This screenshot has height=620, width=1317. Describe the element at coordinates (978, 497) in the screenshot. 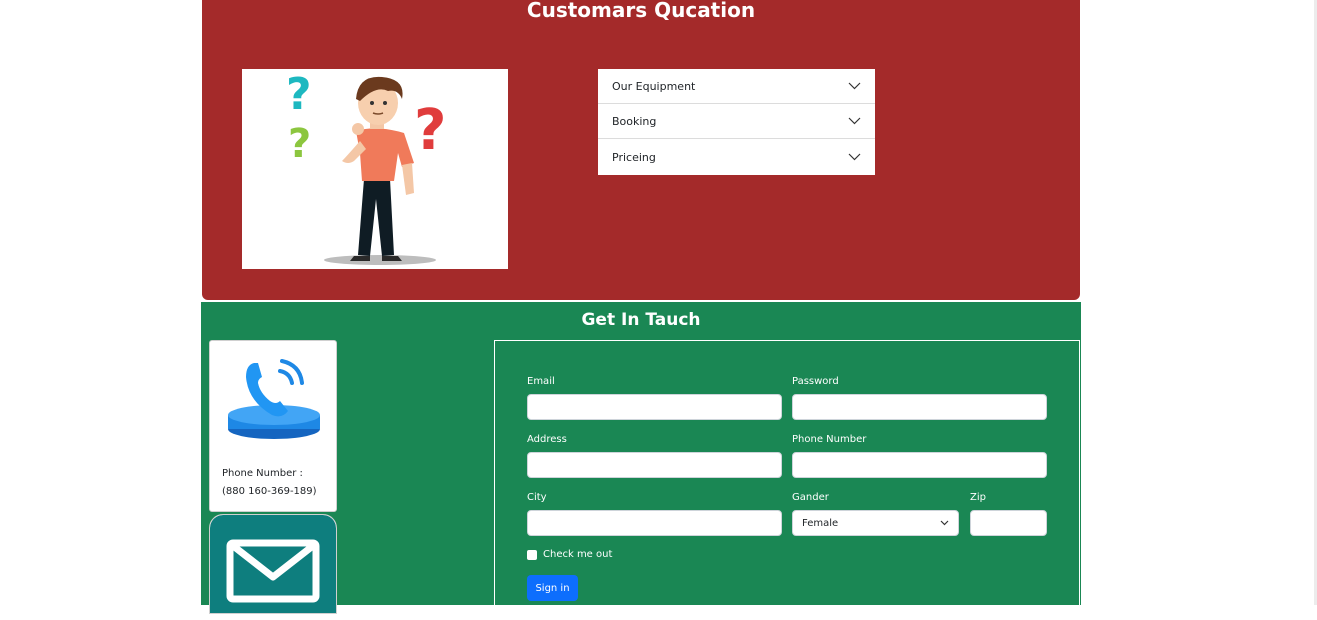

I see `zip-label: Zip` at that location.